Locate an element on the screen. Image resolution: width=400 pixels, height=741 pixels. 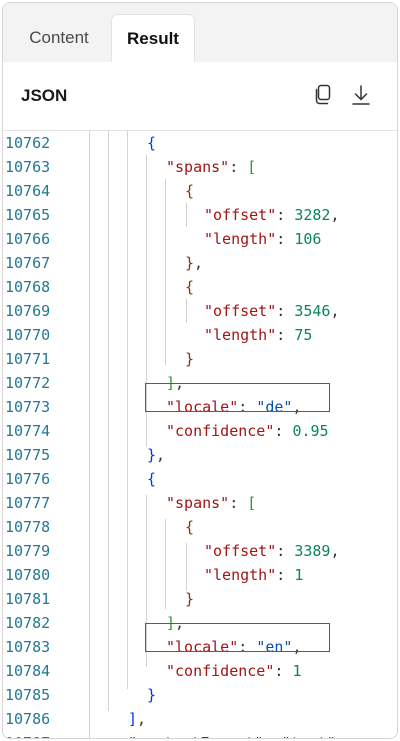
line-number: 10772 is located at coordinates (28, 383).